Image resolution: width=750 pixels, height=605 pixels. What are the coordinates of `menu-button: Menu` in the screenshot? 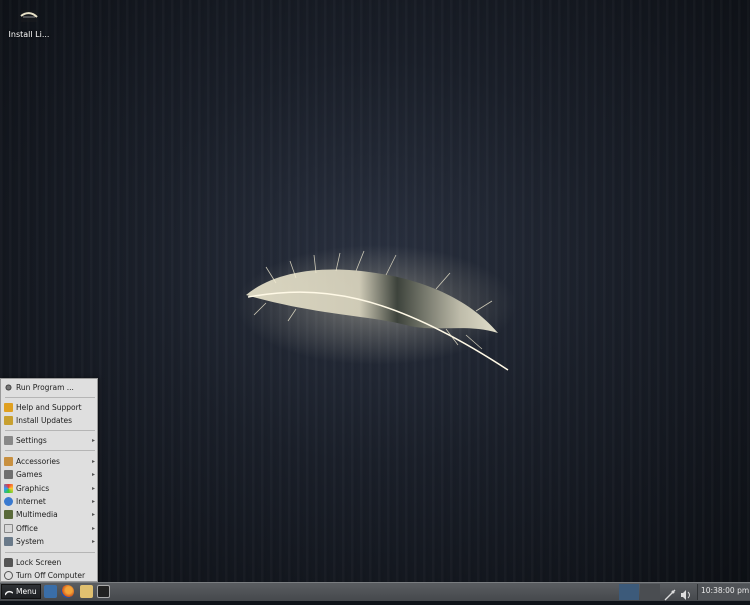 It's located at (21, 591).